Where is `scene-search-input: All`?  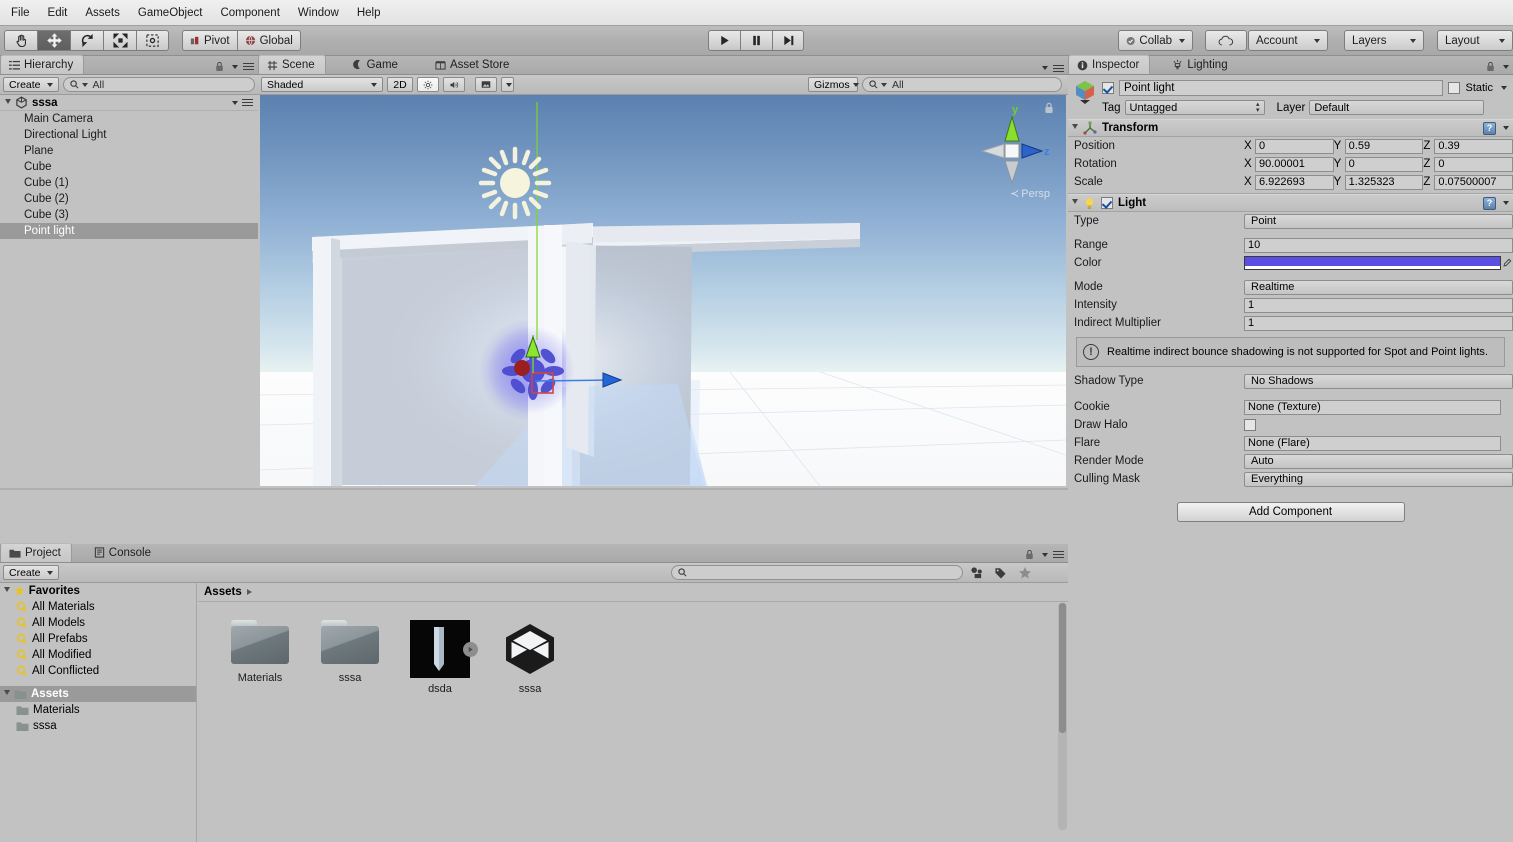
scene-search-input: All is located at coordinates (962, 84).